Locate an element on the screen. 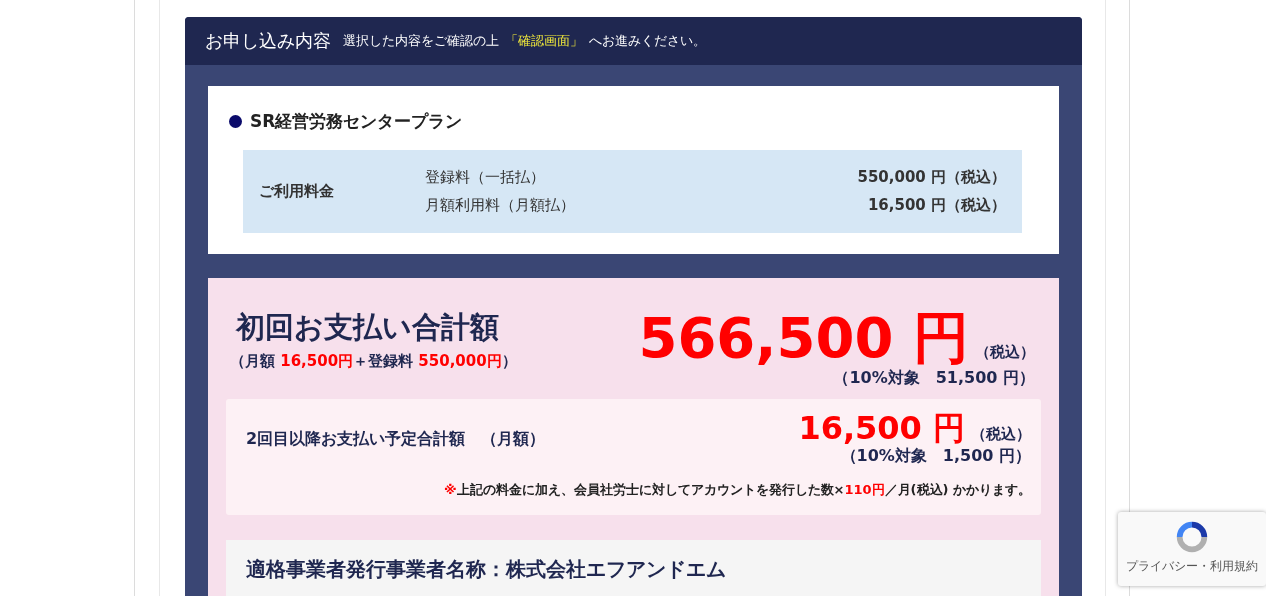  section-title: お申し込み内容 is located at coordinates (268, 41).